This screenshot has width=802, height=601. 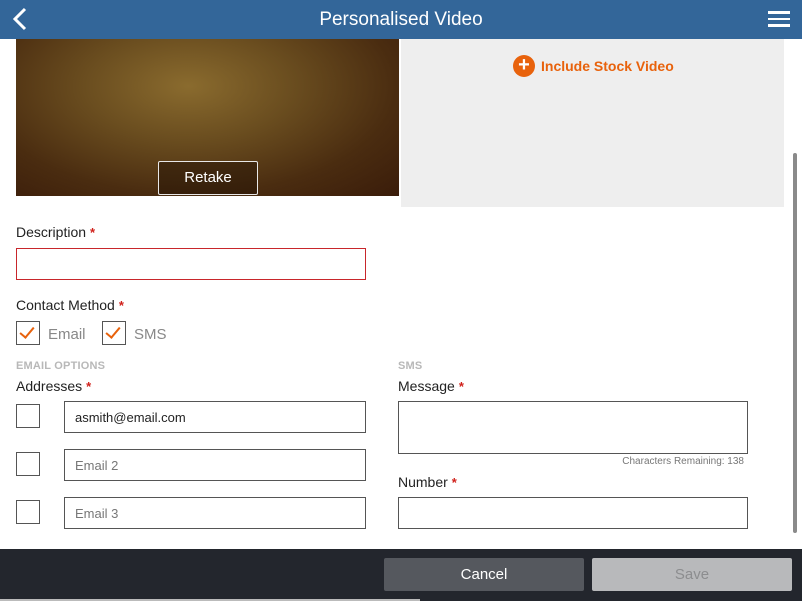 I want to click on number-label: Number *, so click(x=427, y=482).